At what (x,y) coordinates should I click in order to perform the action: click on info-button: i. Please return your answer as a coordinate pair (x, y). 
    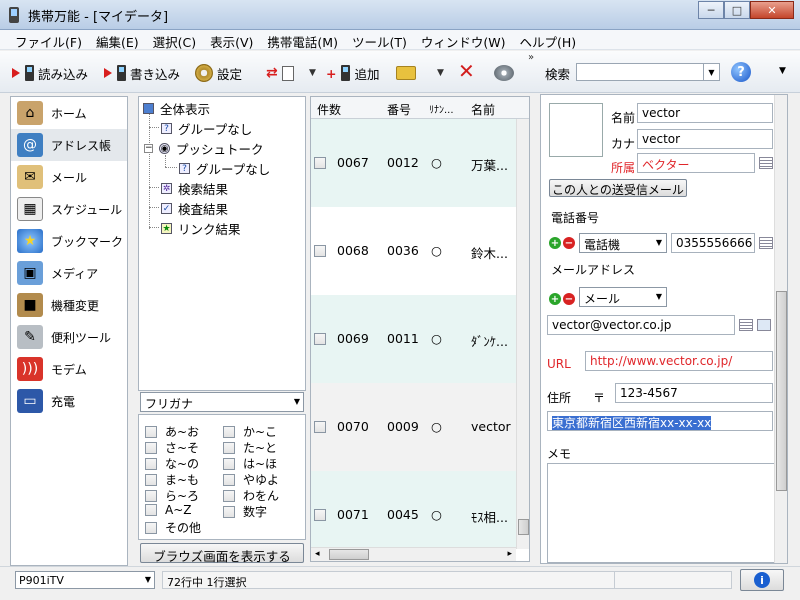
    Looking at the image, I should click on (762, 580).